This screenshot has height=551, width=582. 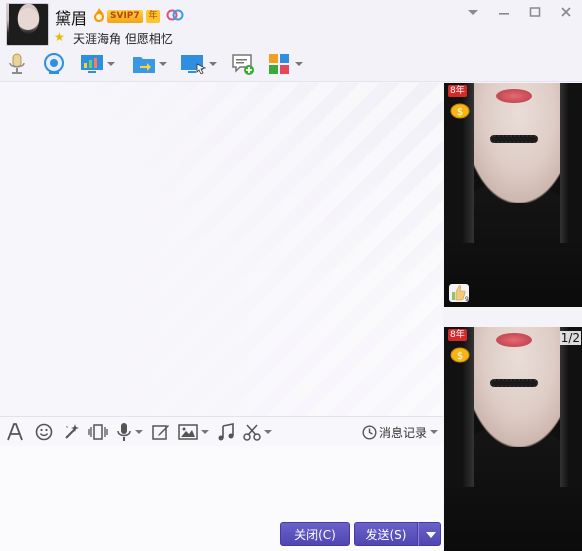 I want to click on folder-arrow-icon, so click(x=144, y=65).